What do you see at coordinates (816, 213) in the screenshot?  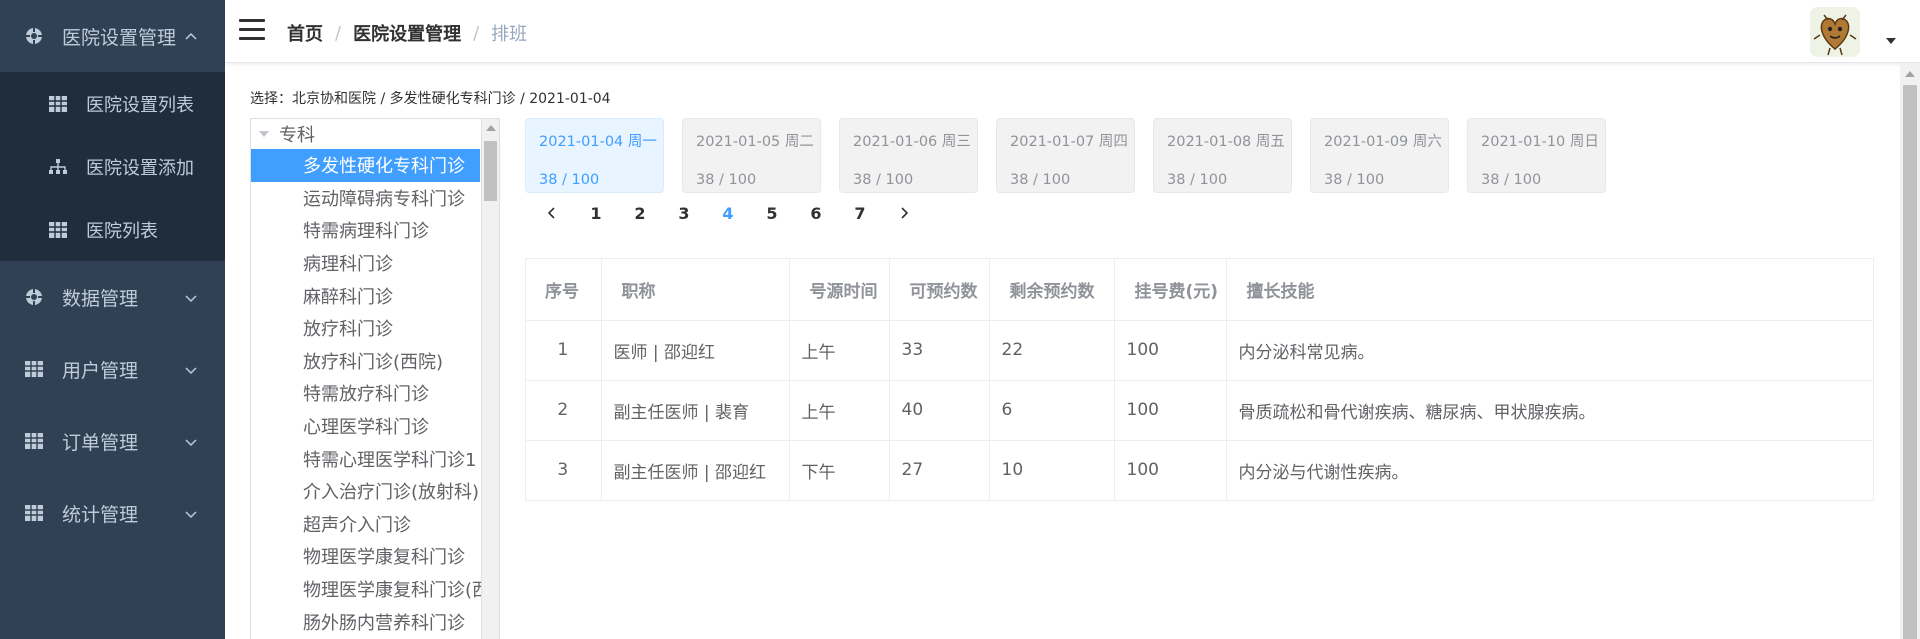 I see `page-number-button: 6` at bounding box center [816, 213].